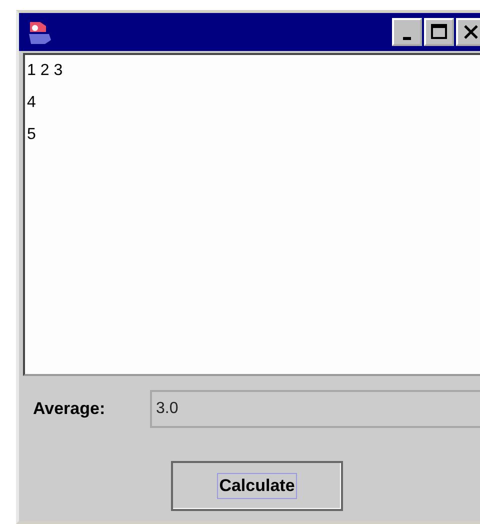  I want to click on average-field: 3.0, so click(315, 409).